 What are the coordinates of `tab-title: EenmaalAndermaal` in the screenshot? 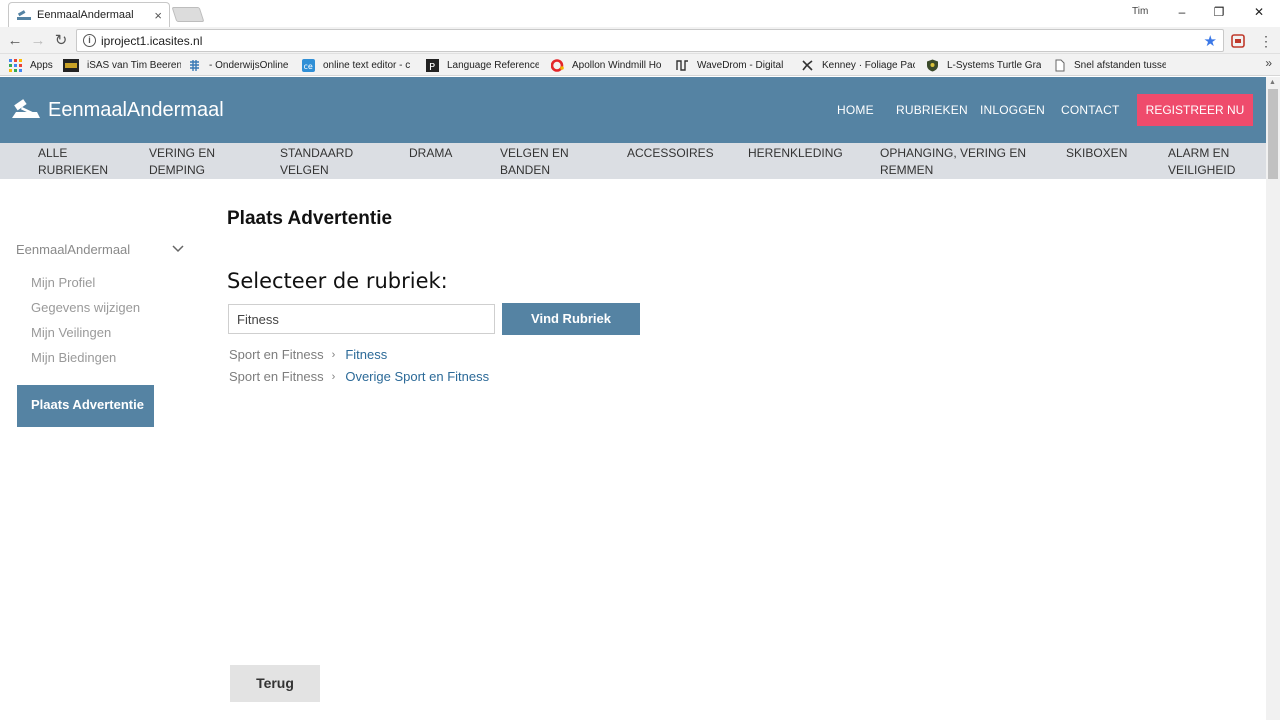 It's located at (85, 15).